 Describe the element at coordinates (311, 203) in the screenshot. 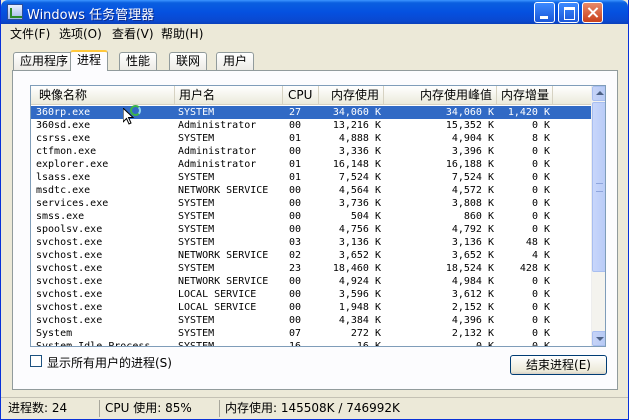

I see `table-row: services.exe SYSTEM 00 3,736 K 3,808 K 0 K` at that location.